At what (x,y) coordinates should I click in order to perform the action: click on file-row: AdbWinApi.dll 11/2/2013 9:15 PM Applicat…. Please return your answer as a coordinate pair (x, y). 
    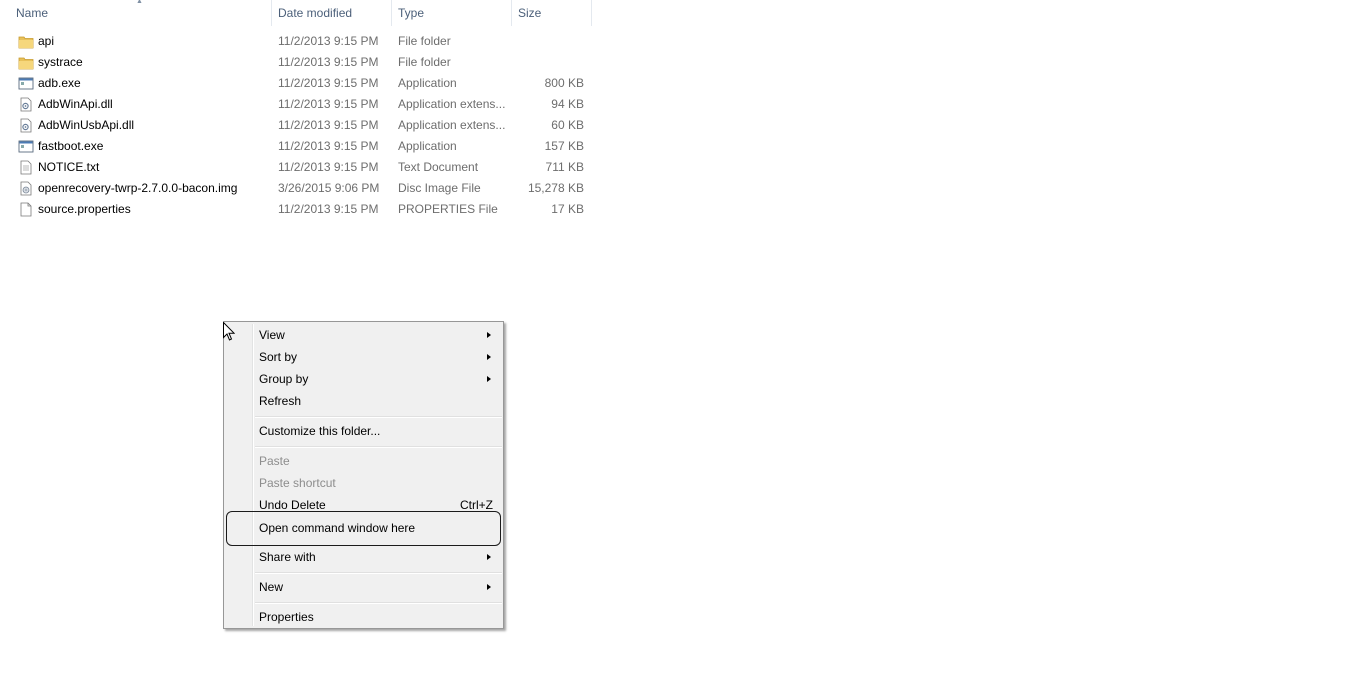
    Looking at the image, I should click on (300, 104).